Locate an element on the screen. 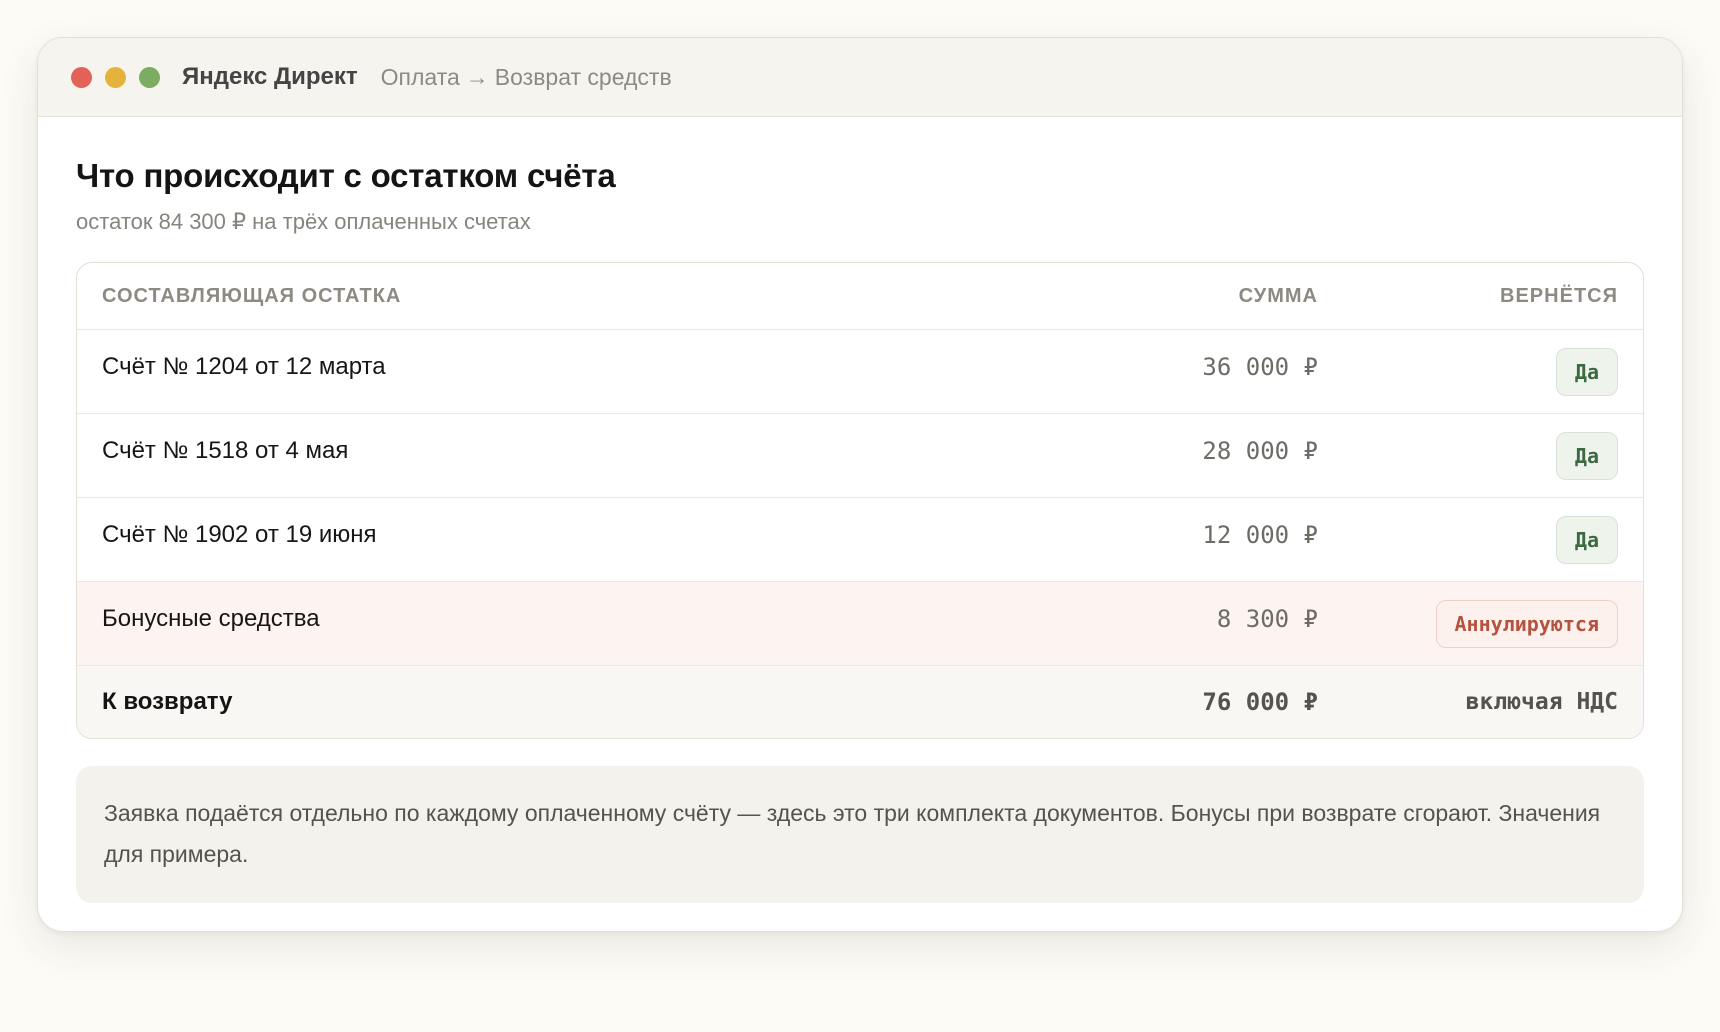  column-header-amount: Сумма is located at coordinates (1278, 295).